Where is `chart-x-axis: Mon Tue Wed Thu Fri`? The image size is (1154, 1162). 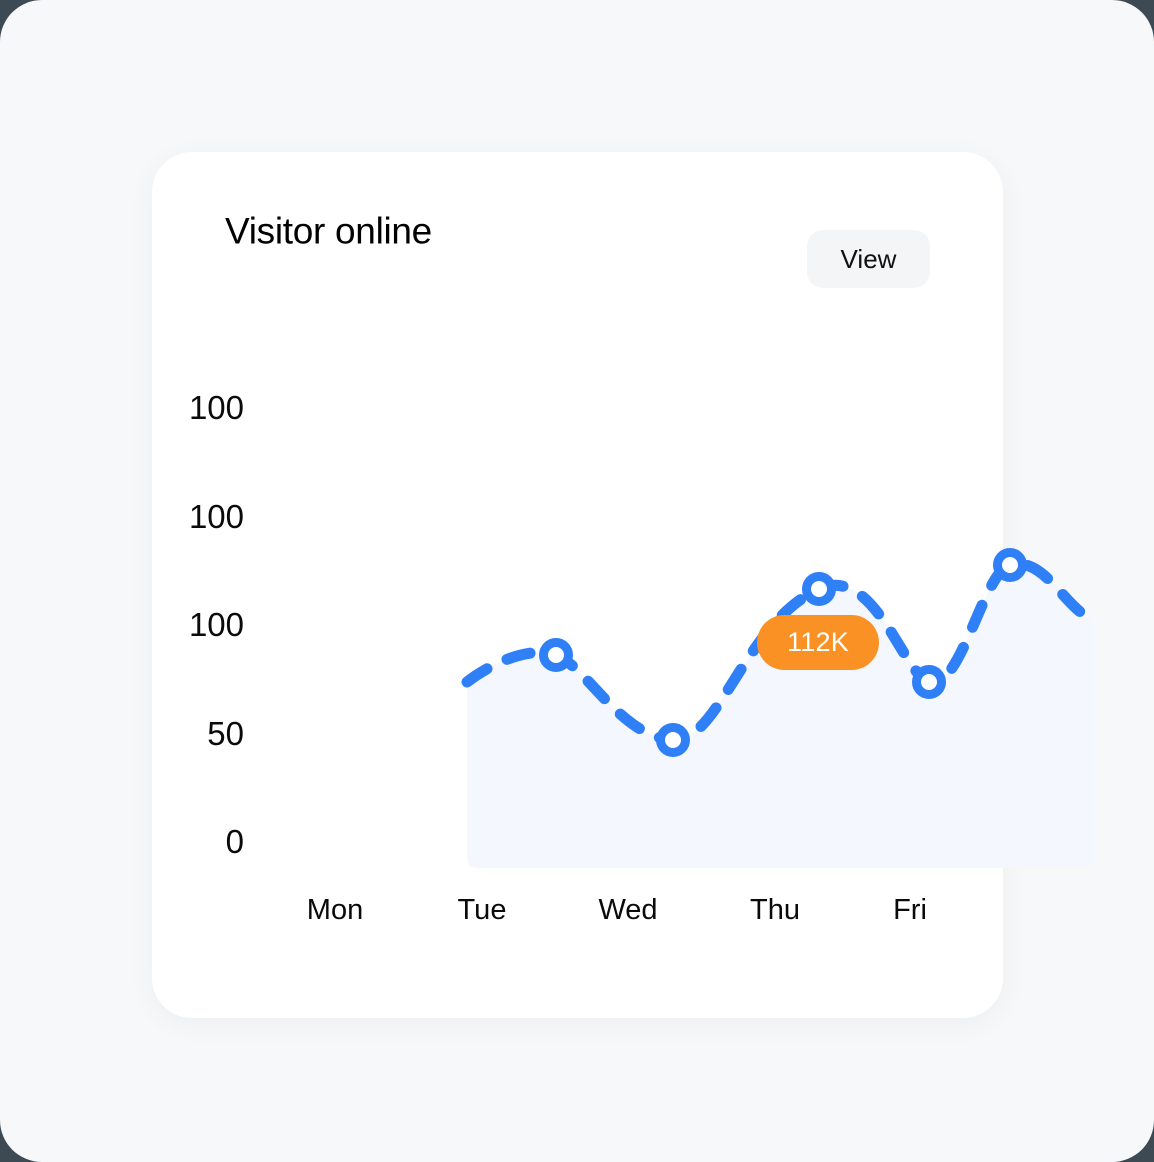 chart-x-axis: Mon Tue Wed Thu Fri is located at coordinates (577, 924).